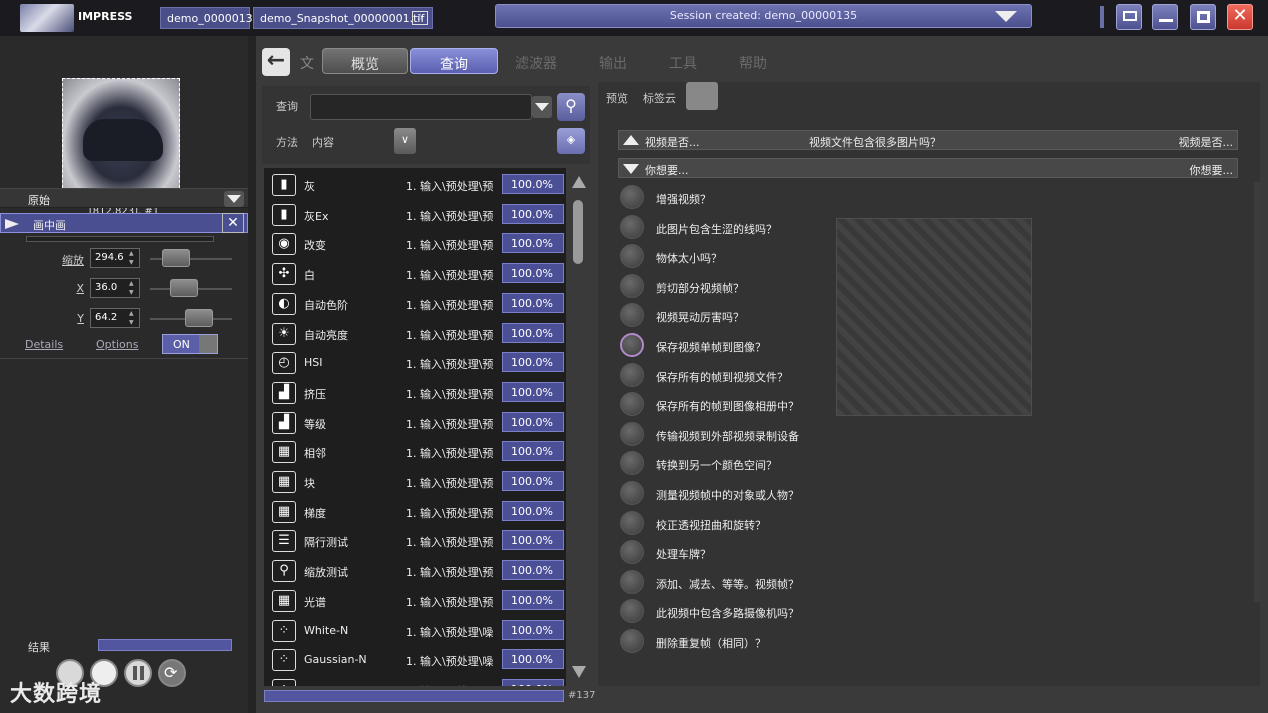 Image resolution: width=1268 pixels, height=713 pixels. I want to click on monitor-button, so click(1129, 17).